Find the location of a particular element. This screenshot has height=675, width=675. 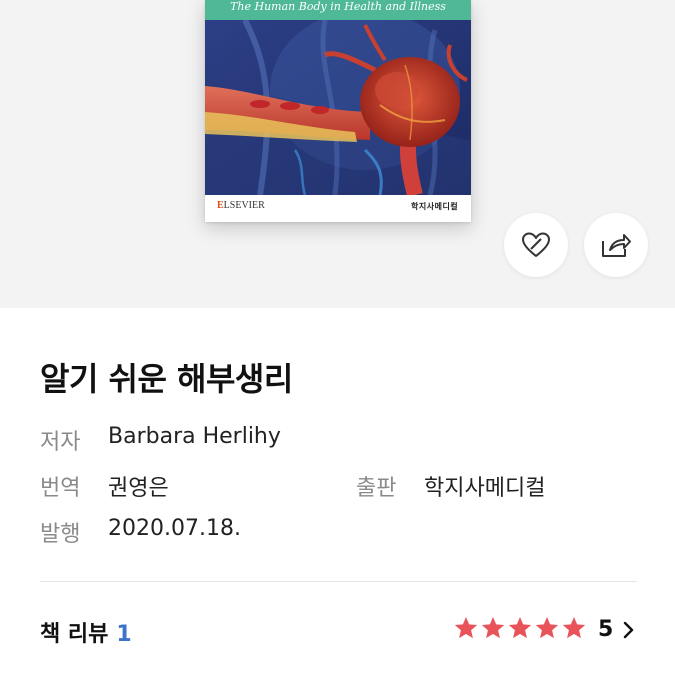

publisher-label: 출판 is located at coordinates (376, 488).